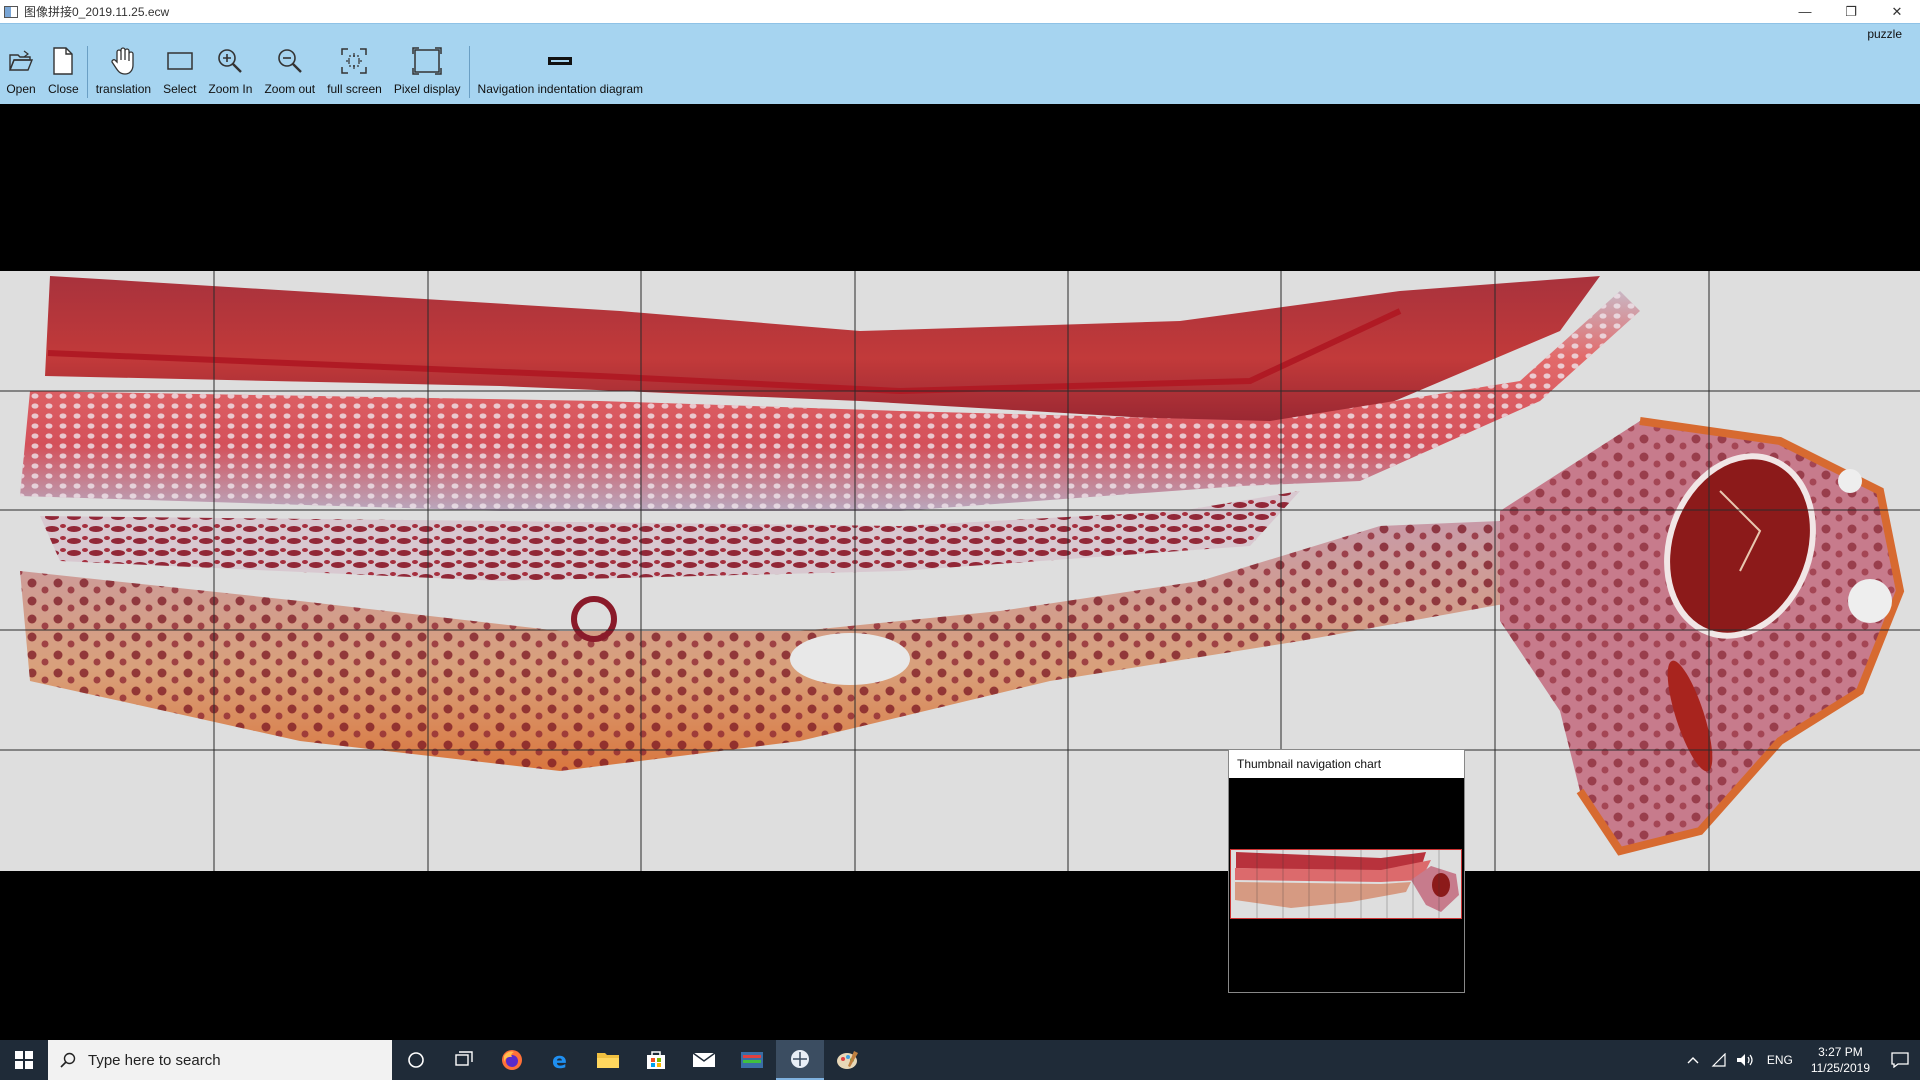 This screenshot has height=1080, width=1920. Describe the element at coordinates (290, 61) in the screenshot. I see `zoom-out-icon` at that location.